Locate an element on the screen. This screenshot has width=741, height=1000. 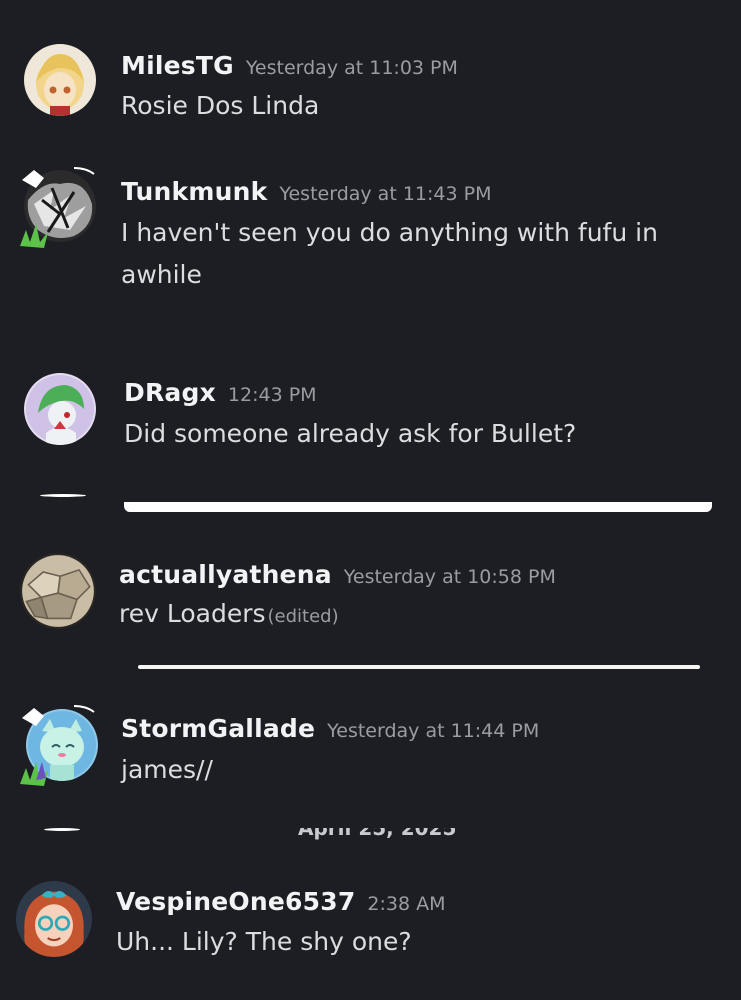
message-text: Did someone already ask for Bullet? is located at coordinates (350, 433).